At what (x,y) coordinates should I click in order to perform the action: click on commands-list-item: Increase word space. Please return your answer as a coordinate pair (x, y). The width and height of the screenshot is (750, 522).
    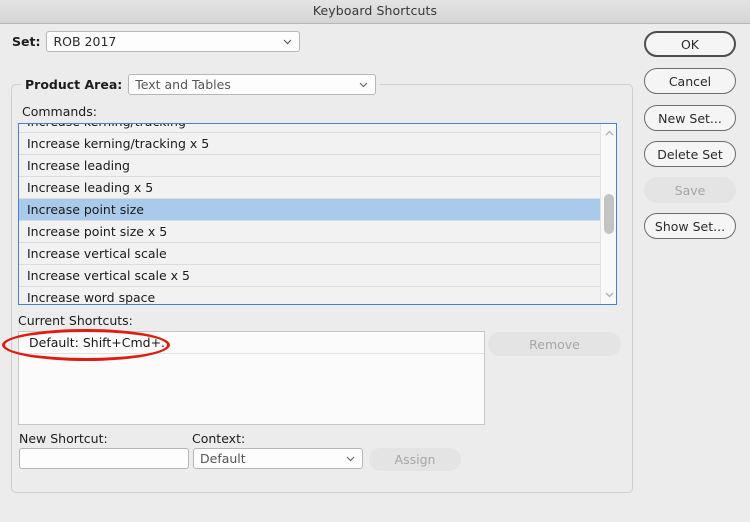
    Looking at the image, I should click on (310, 295).